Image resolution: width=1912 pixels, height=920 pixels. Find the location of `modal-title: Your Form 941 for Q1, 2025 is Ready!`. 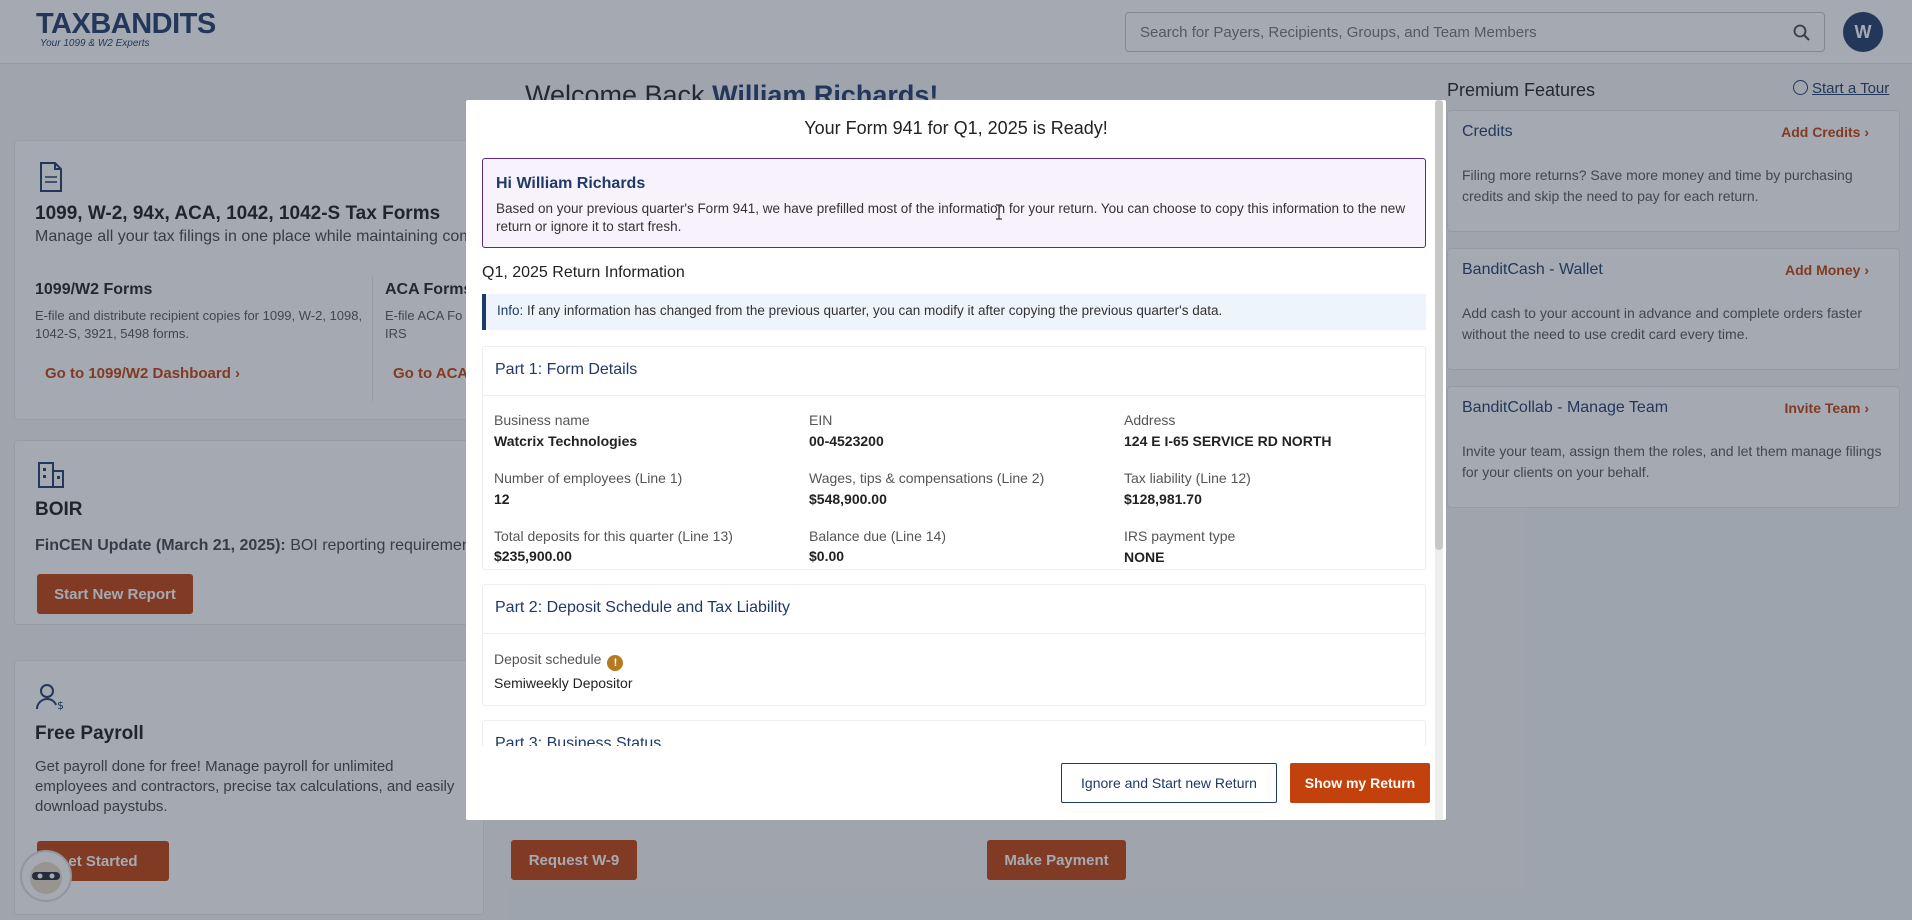

modal-title: Your Form 941 for Q1, 2025 is Ready! is located at coordinates (956, 128).